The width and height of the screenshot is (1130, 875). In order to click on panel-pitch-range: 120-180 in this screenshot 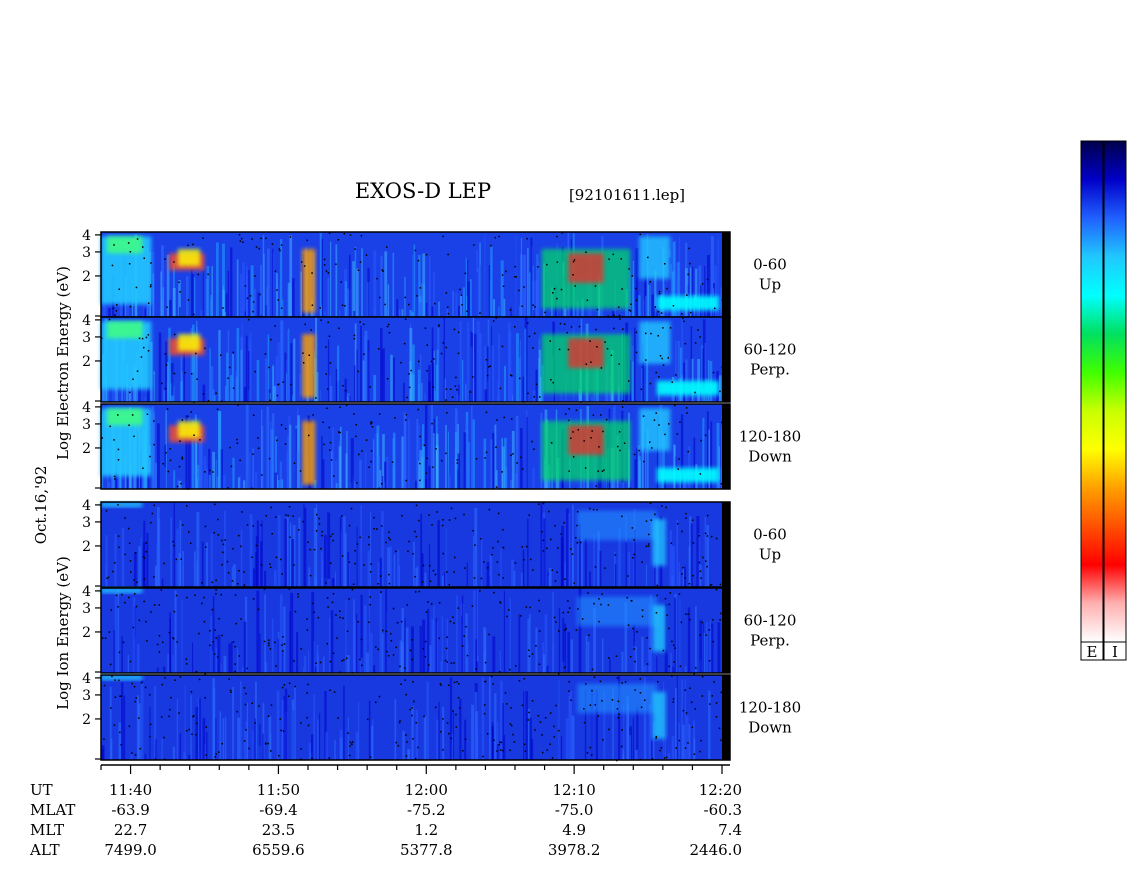, I will do `click(770, 708)`.